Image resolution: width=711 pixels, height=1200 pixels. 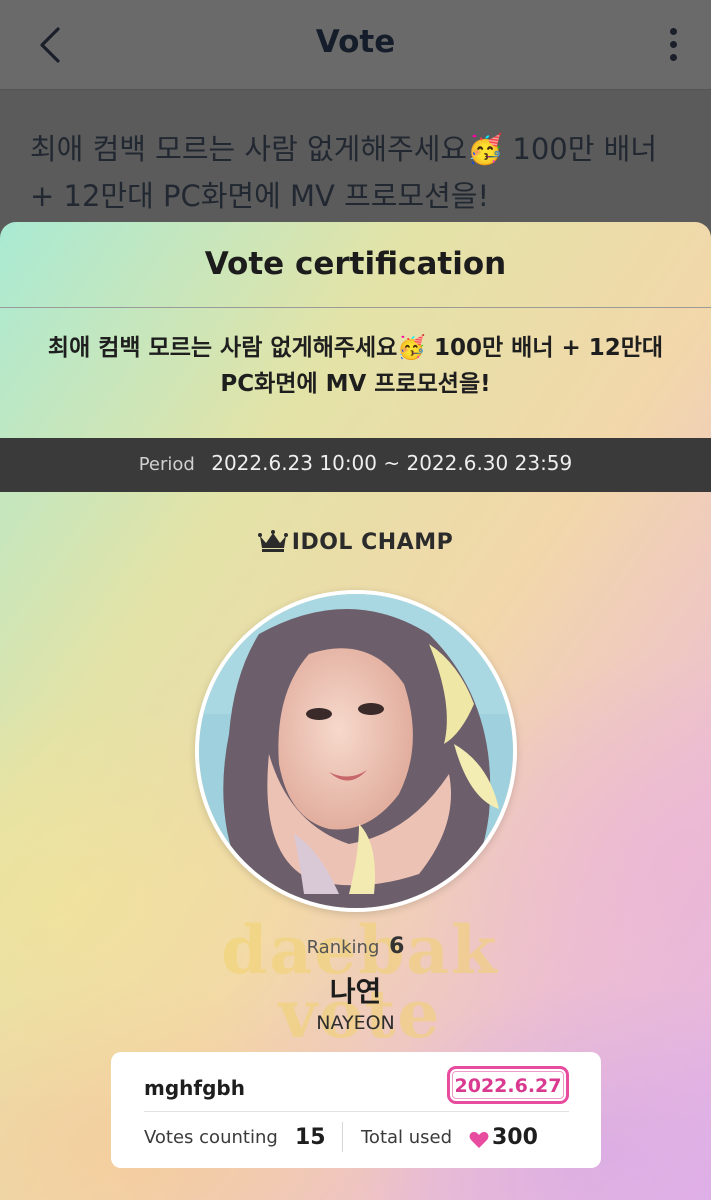 I want to click on stats-divider, so click(x=342, y=1137).